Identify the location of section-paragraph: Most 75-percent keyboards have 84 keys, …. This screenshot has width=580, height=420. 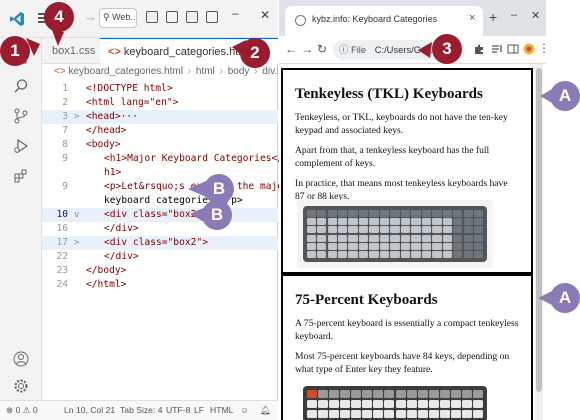
(402, 363).